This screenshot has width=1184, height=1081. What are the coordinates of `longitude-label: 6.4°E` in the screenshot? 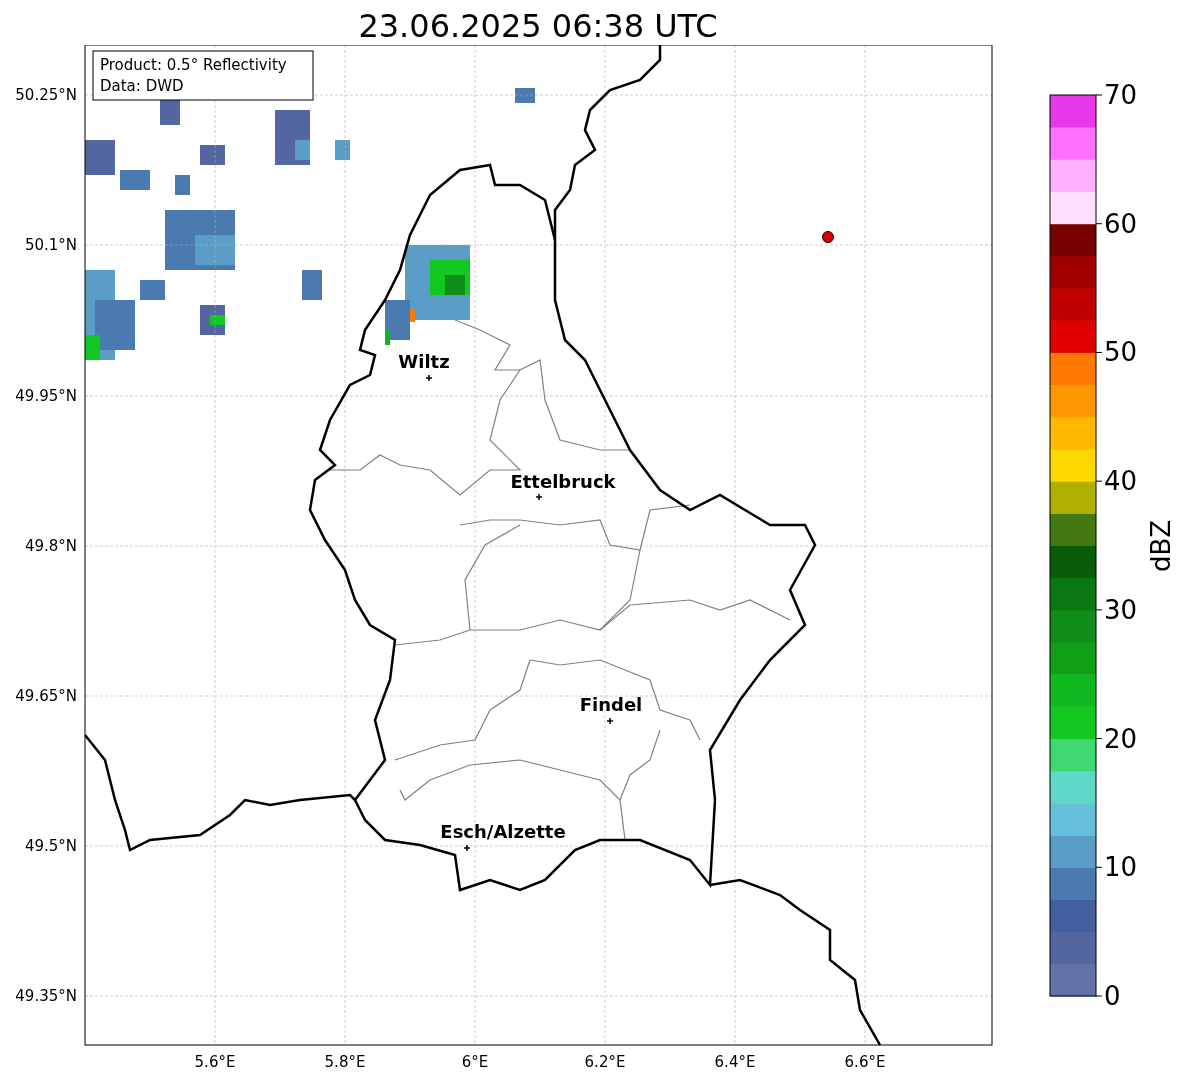 It's located at (735, 1062).